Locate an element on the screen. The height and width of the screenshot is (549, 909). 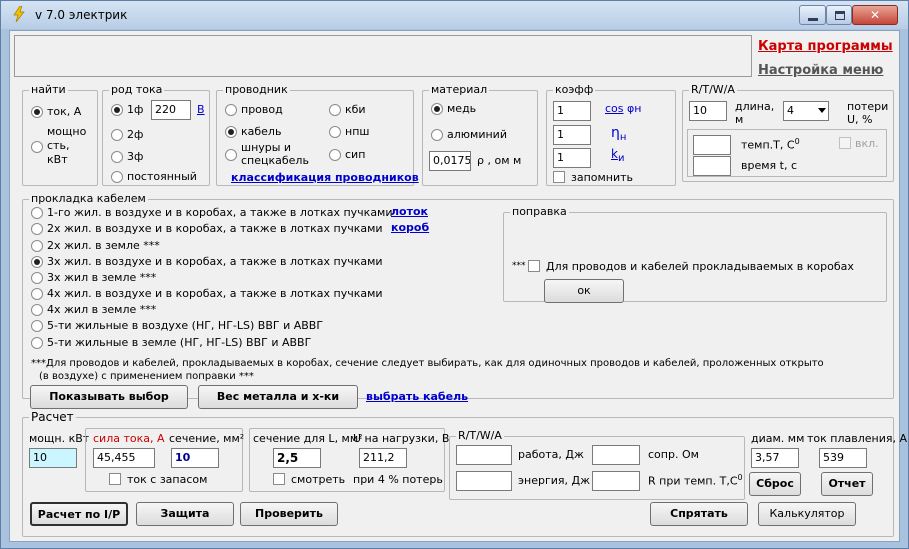
laying-option-1-radio is located at coordinates (37, 213).